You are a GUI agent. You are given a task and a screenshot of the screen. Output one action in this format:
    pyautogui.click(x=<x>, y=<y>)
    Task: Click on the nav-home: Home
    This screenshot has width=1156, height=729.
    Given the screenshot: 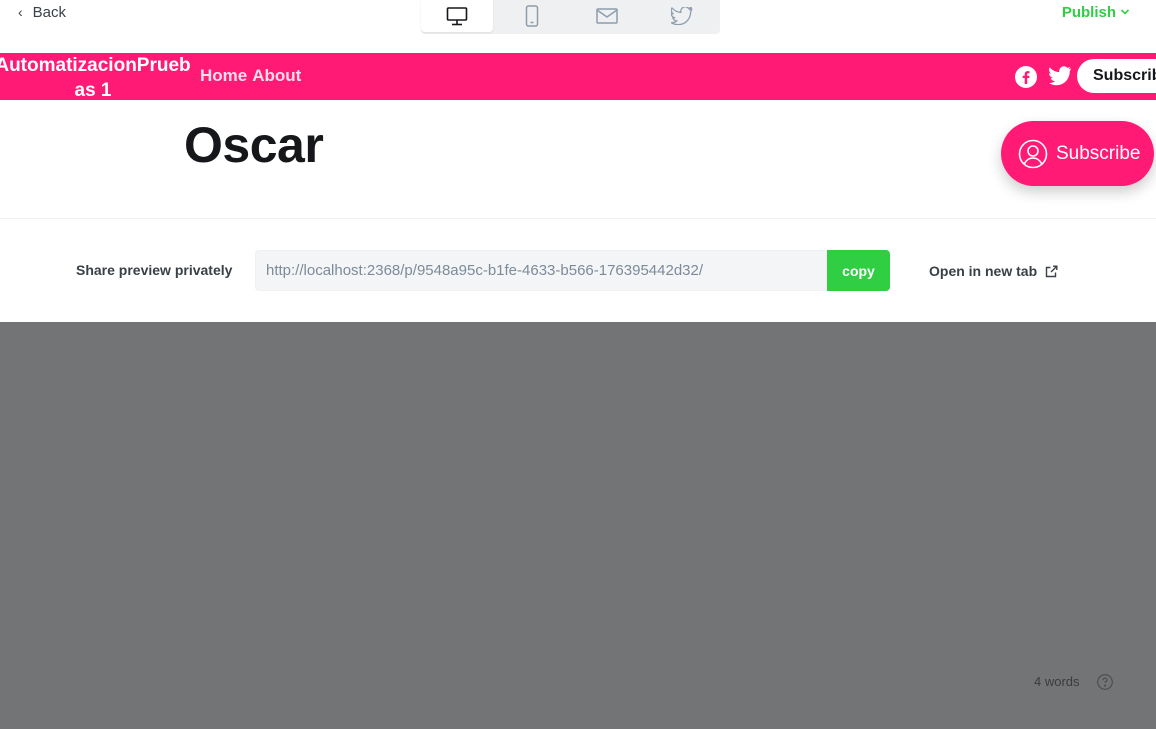 What is the action you would take?
    pyautogui.click(x=223, y=76)
    